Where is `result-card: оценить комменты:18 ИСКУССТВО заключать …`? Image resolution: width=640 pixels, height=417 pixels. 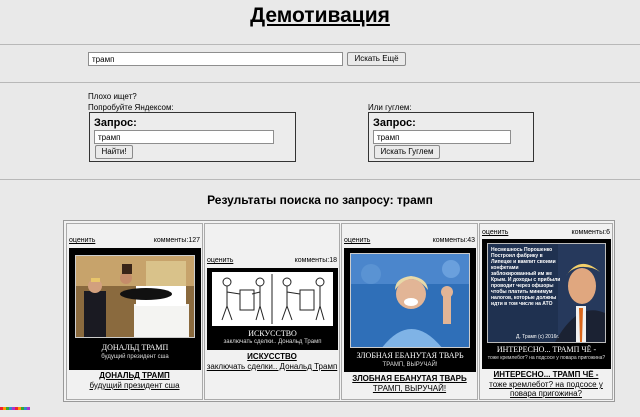
result-card: оценить комменты:18 ИСКУССТВО заключать … is located at coordinates (272, 311).